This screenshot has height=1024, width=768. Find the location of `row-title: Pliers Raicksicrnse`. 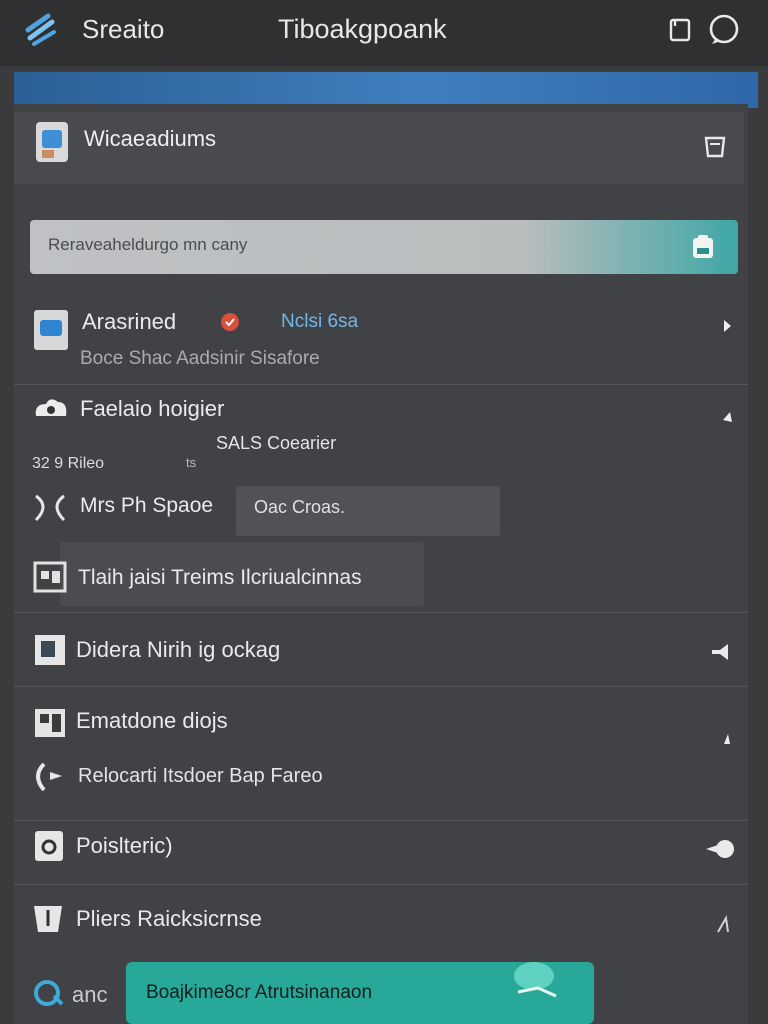

row-title: Pliers Raicksicrnse is located at coordinates (169, 919).